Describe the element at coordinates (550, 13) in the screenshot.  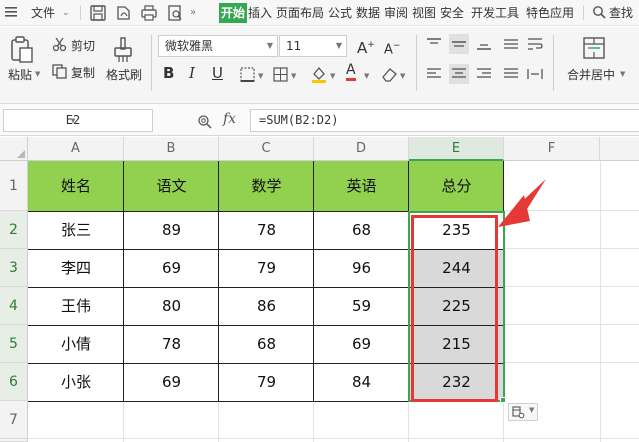
I see `tab-special: 特色应用` at that location.